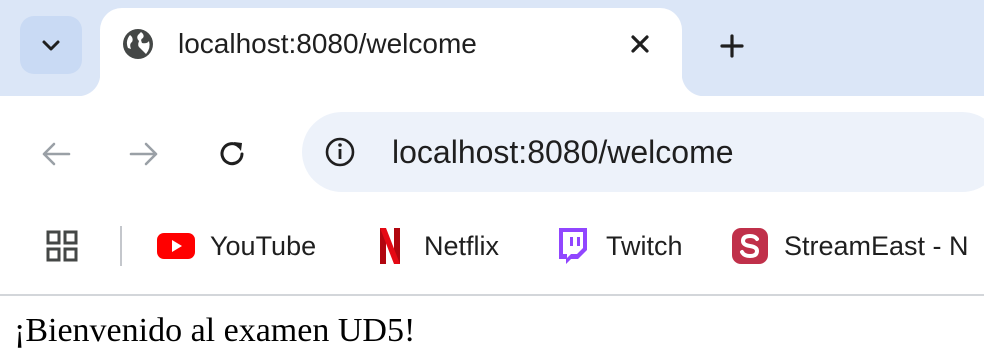 Image resolution: width=984 pixels, height=361 pixels. I want to click on reload-icon, so click(232, 154).